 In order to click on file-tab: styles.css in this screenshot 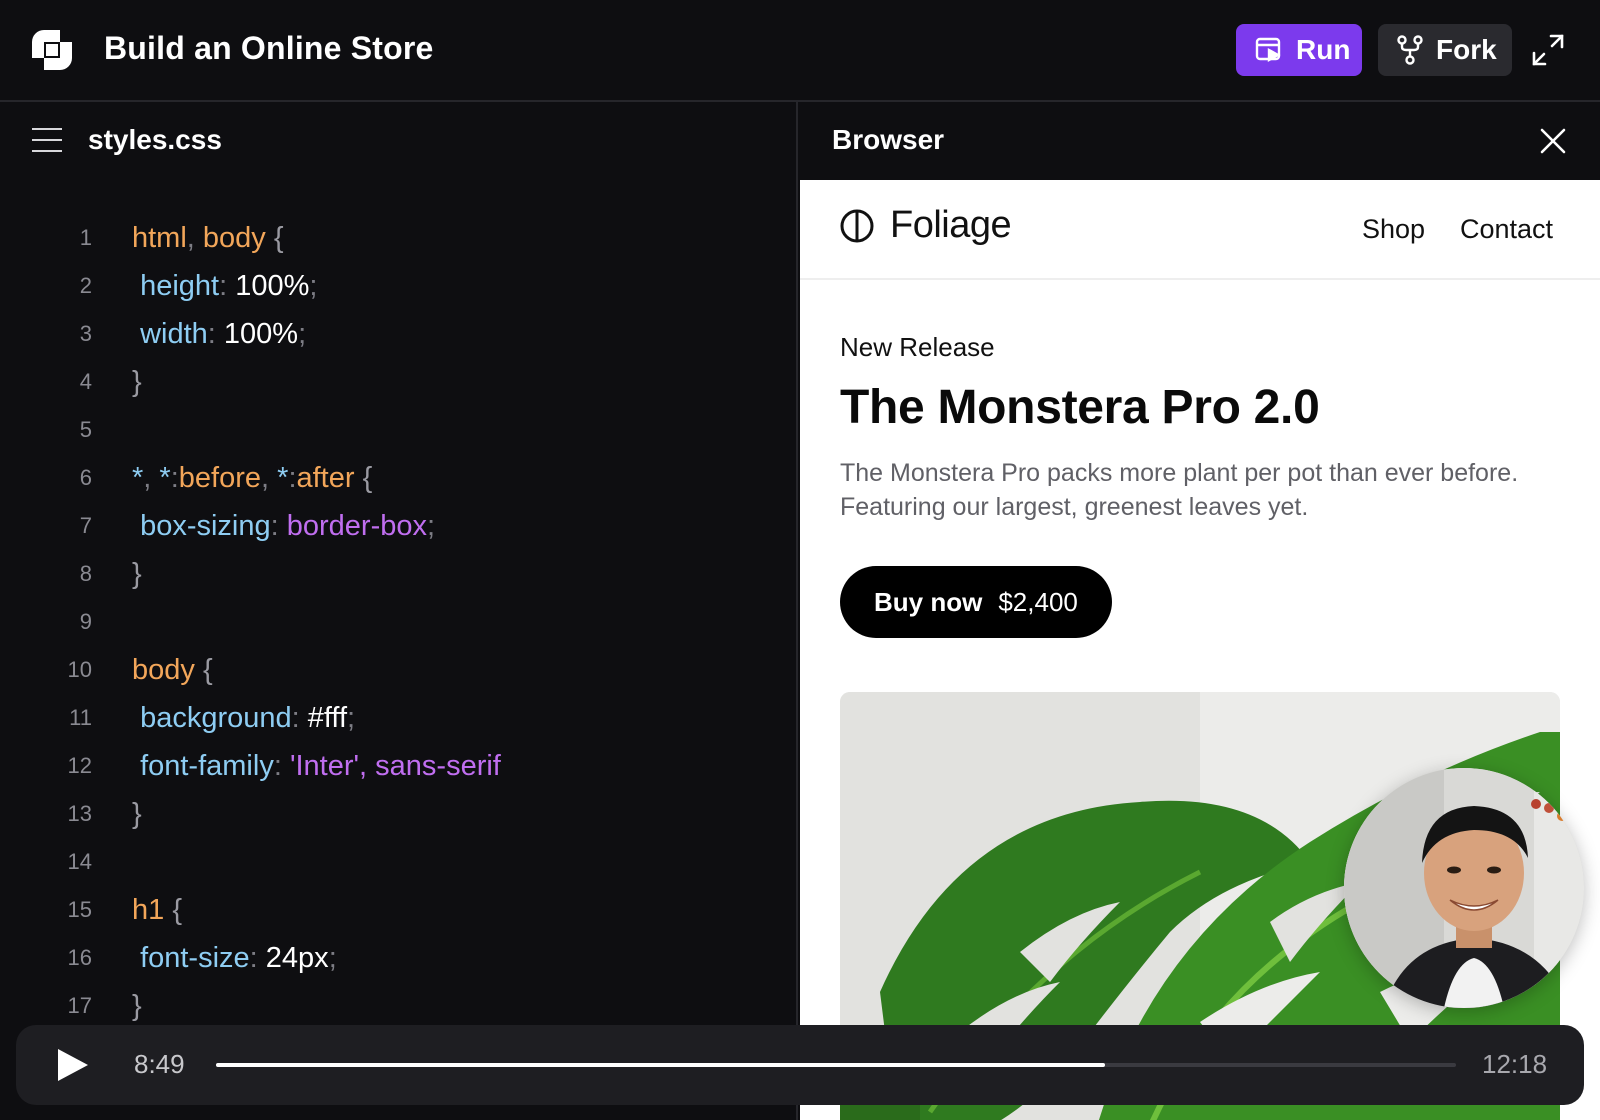, I will do `click(155, 140)`.